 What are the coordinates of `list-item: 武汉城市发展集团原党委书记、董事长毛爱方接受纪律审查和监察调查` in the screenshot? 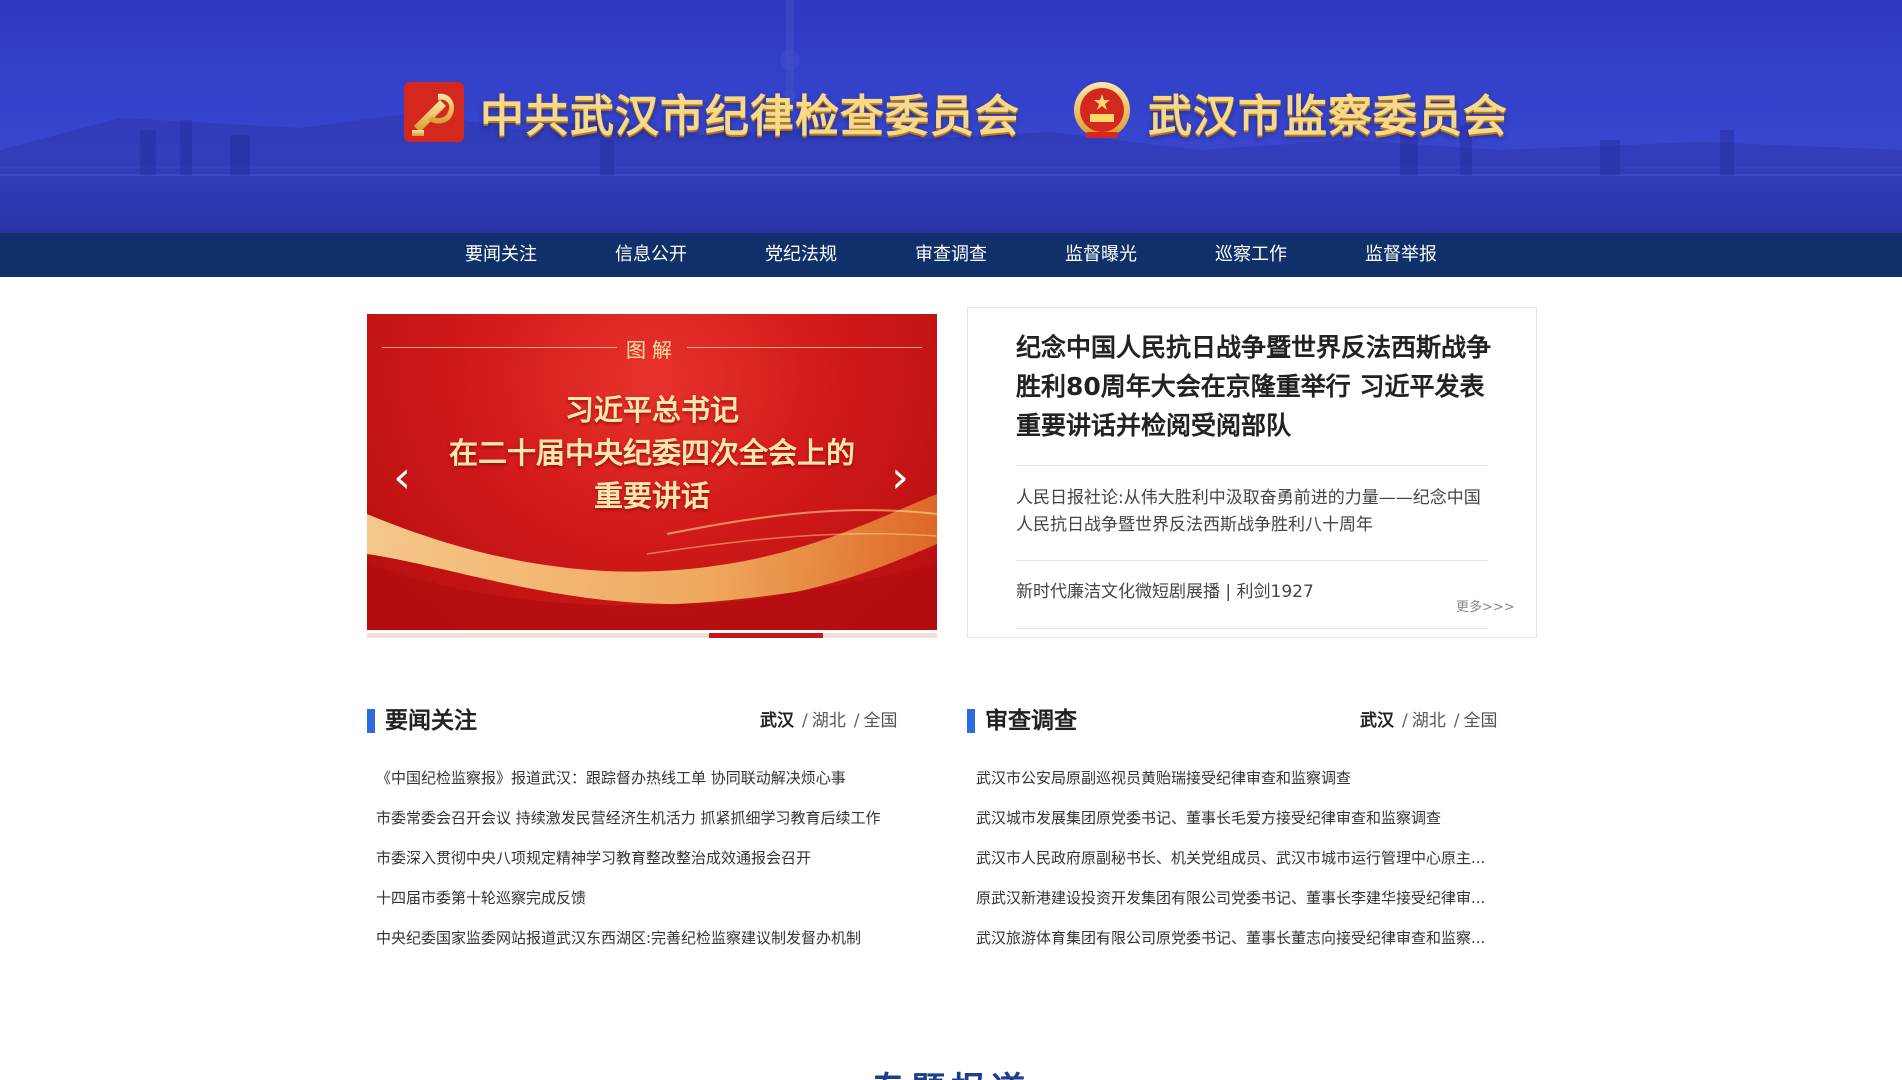 It's located at (1248, 825).